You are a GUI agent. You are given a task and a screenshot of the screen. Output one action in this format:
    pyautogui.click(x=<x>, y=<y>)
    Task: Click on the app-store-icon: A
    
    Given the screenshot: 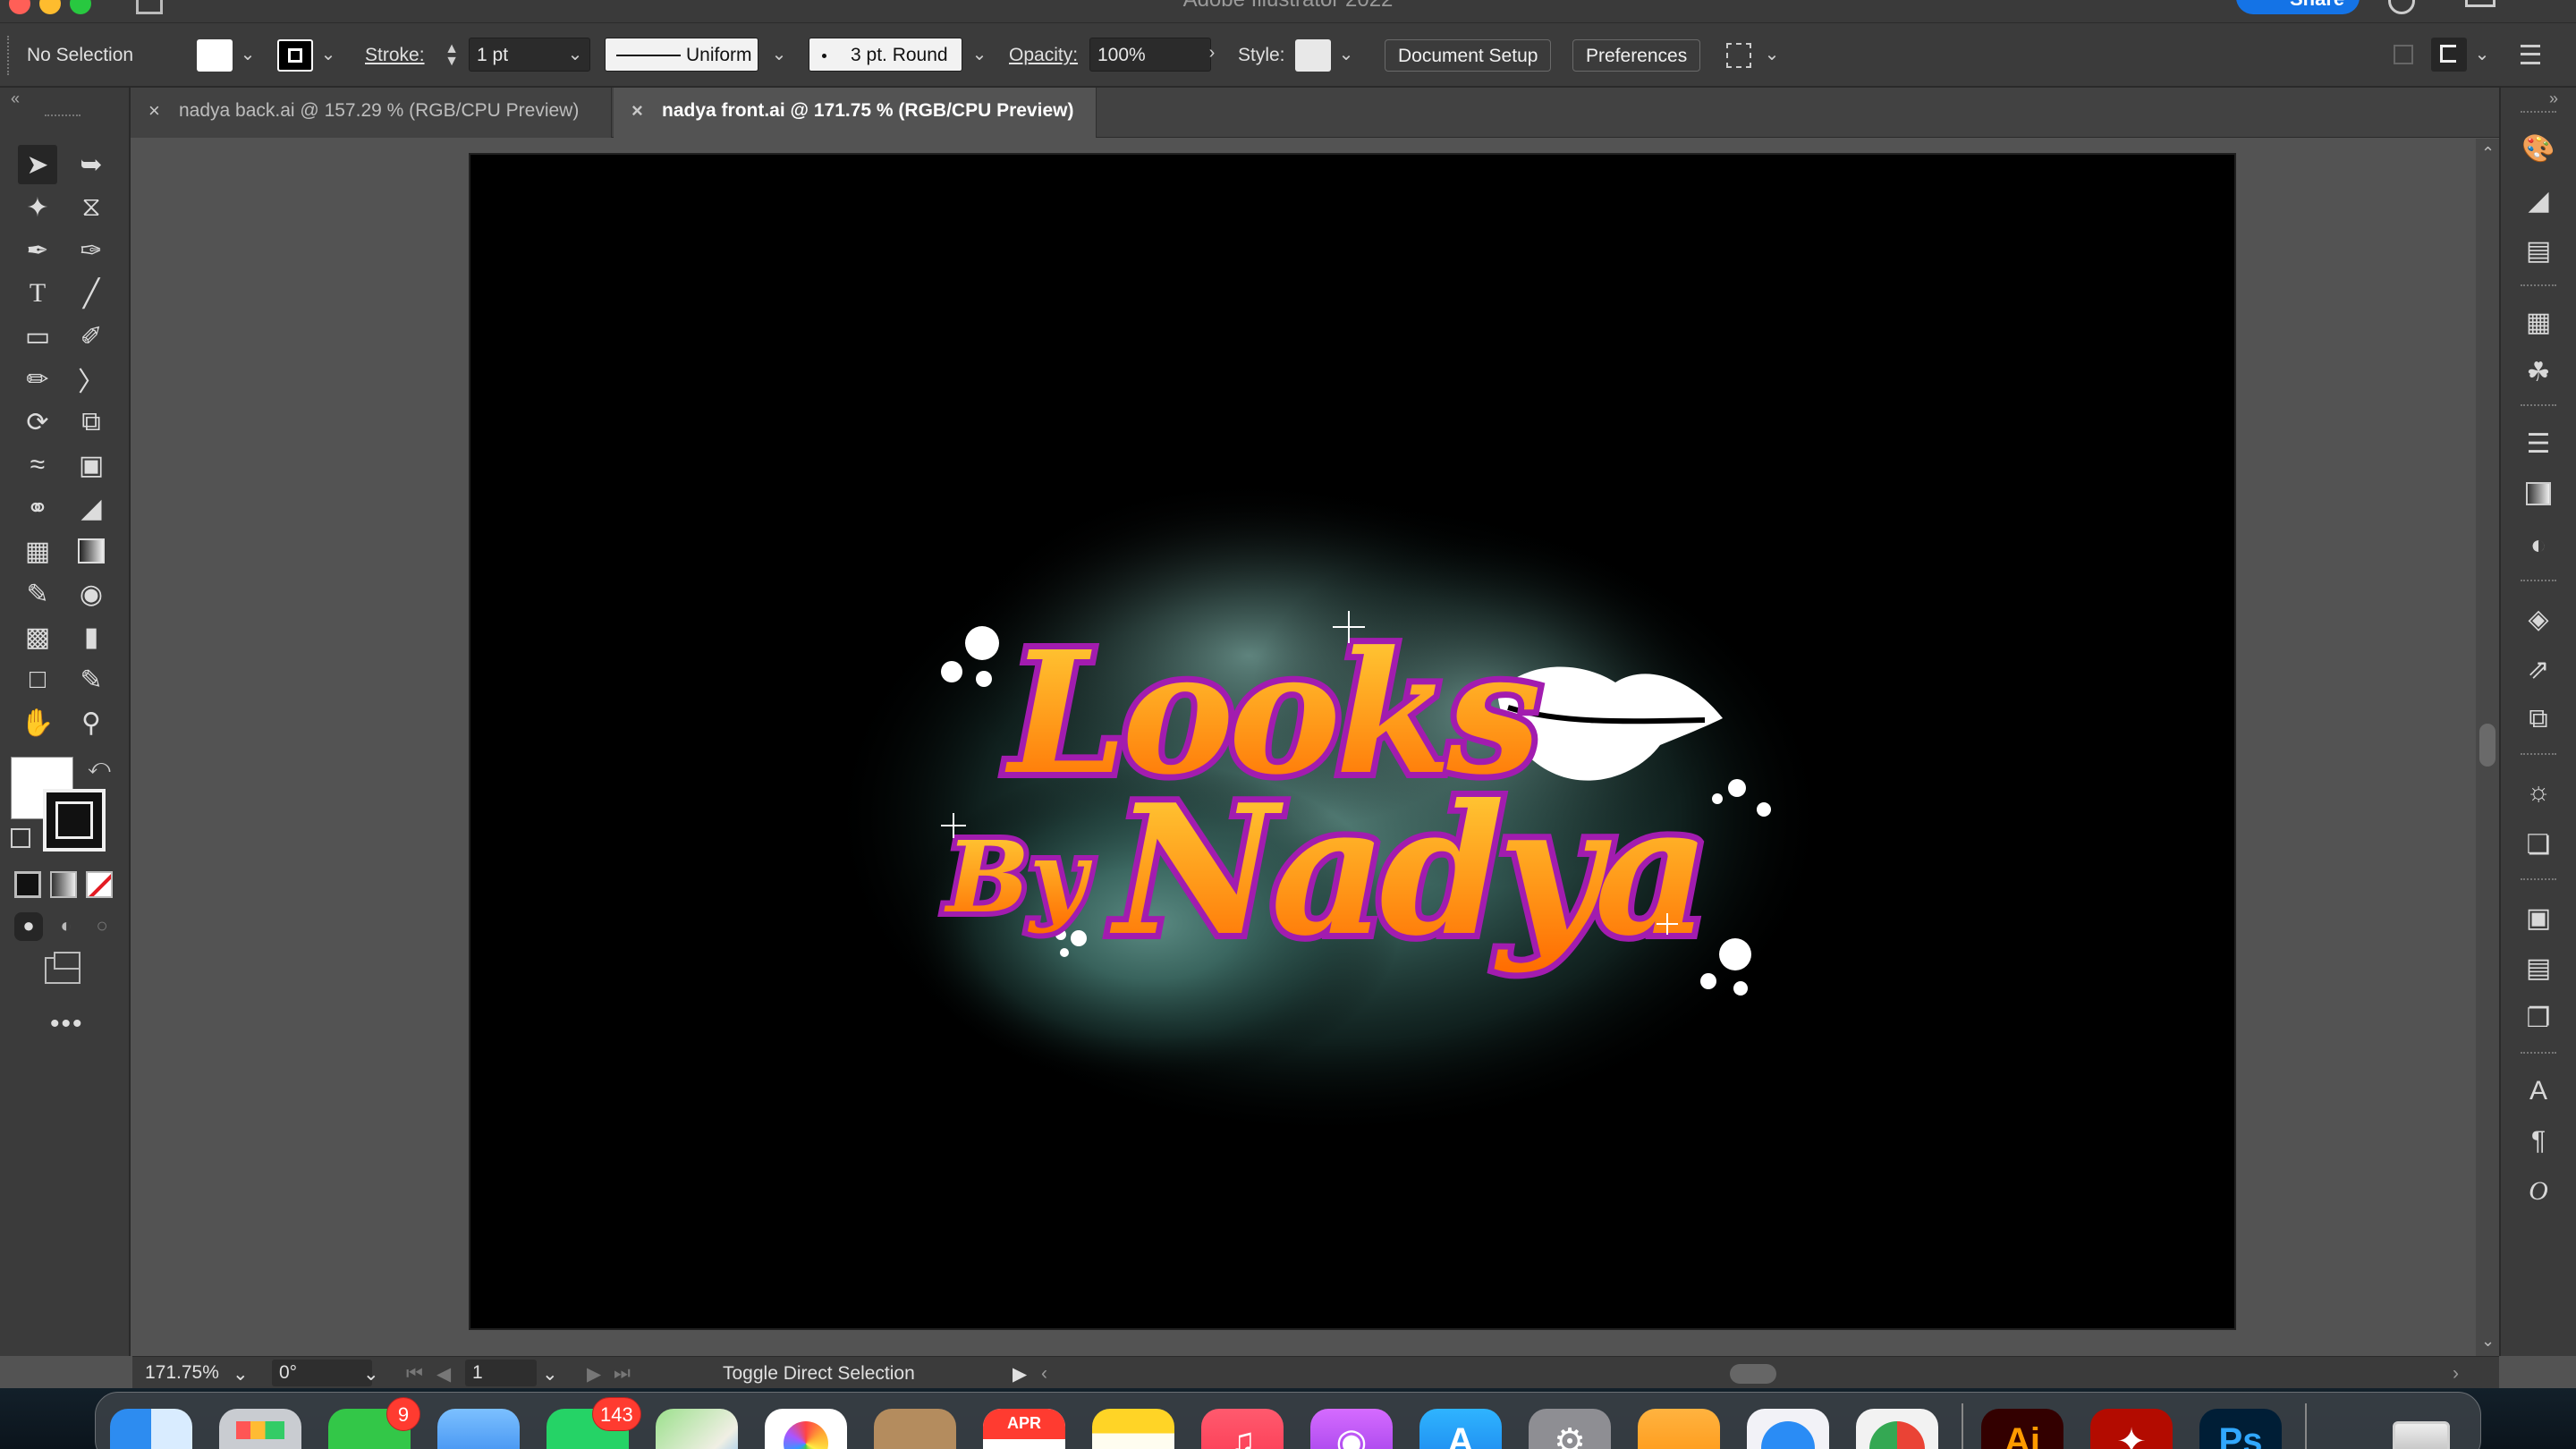 What is the action you would take?
    pyautogui.click(x=1460, y=1429)
    